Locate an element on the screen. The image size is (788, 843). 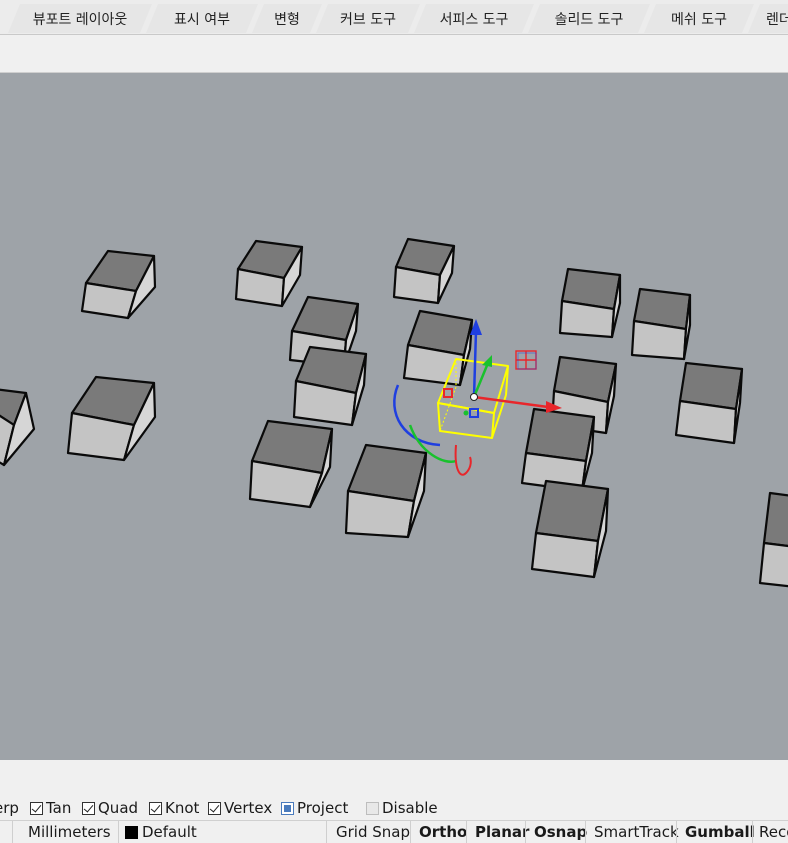
tab-visibility: 표시 여부 is located at coordinates (202, 18).